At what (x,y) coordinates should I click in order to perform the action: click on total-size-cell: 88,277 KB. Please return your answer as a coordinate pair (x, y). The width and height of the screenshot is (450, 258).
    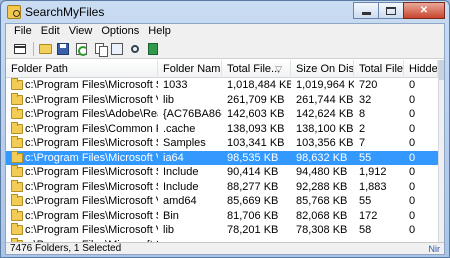
    Looking at the image, I should click on (253, 186).